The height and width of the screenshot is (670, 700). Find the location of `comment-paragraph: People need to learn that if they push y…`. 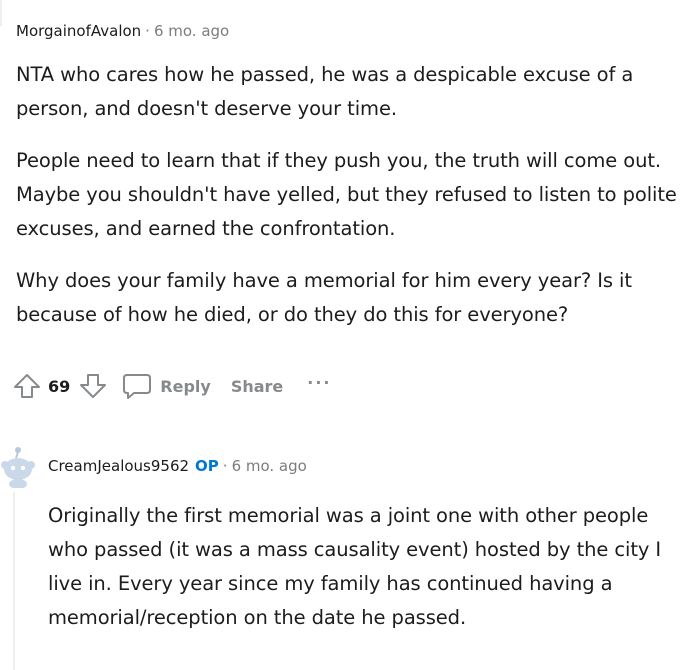

comment-paragraph: People need to learn that if they push y… is located at coordinates (346, 194).